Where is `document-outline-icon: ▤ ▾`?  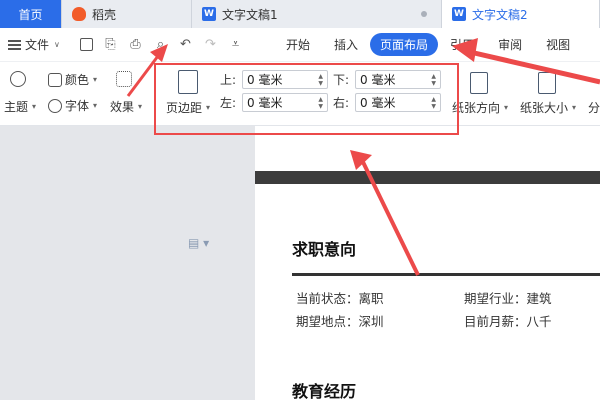
document-outline-icon: ▤ ▾ is located at coordinates (198, 243).